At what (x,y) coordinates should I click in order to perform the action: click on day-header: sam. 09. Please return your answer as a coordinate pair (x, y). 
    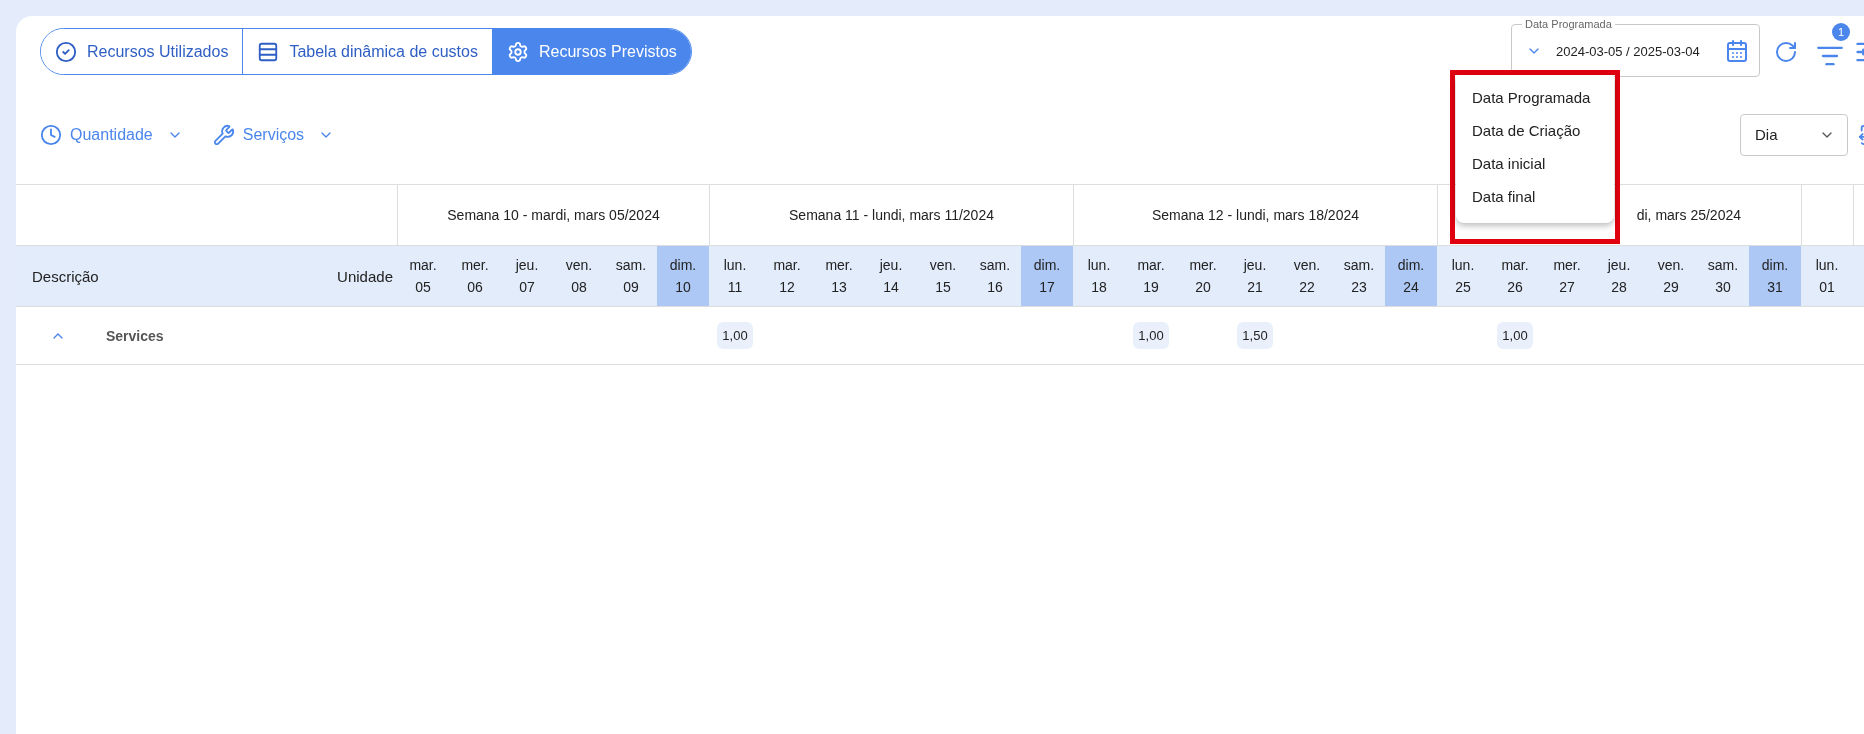
    Looking at the image, I should click on (631, 276).